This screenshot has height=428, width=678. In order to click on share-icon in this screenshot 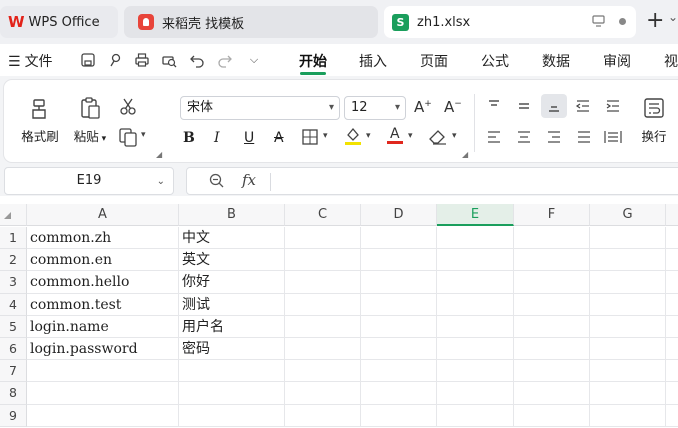, I will do `click(116, 60)`.